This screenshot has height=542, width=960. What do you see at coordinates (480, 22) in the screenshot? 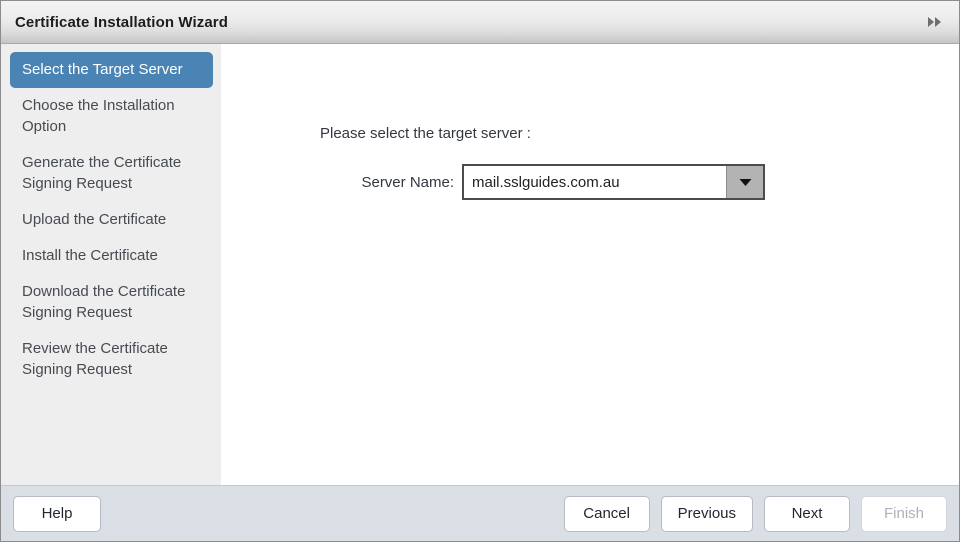
I see `window-titlebar: Certificate Installation Wizard` at bounding box center [480, 22].